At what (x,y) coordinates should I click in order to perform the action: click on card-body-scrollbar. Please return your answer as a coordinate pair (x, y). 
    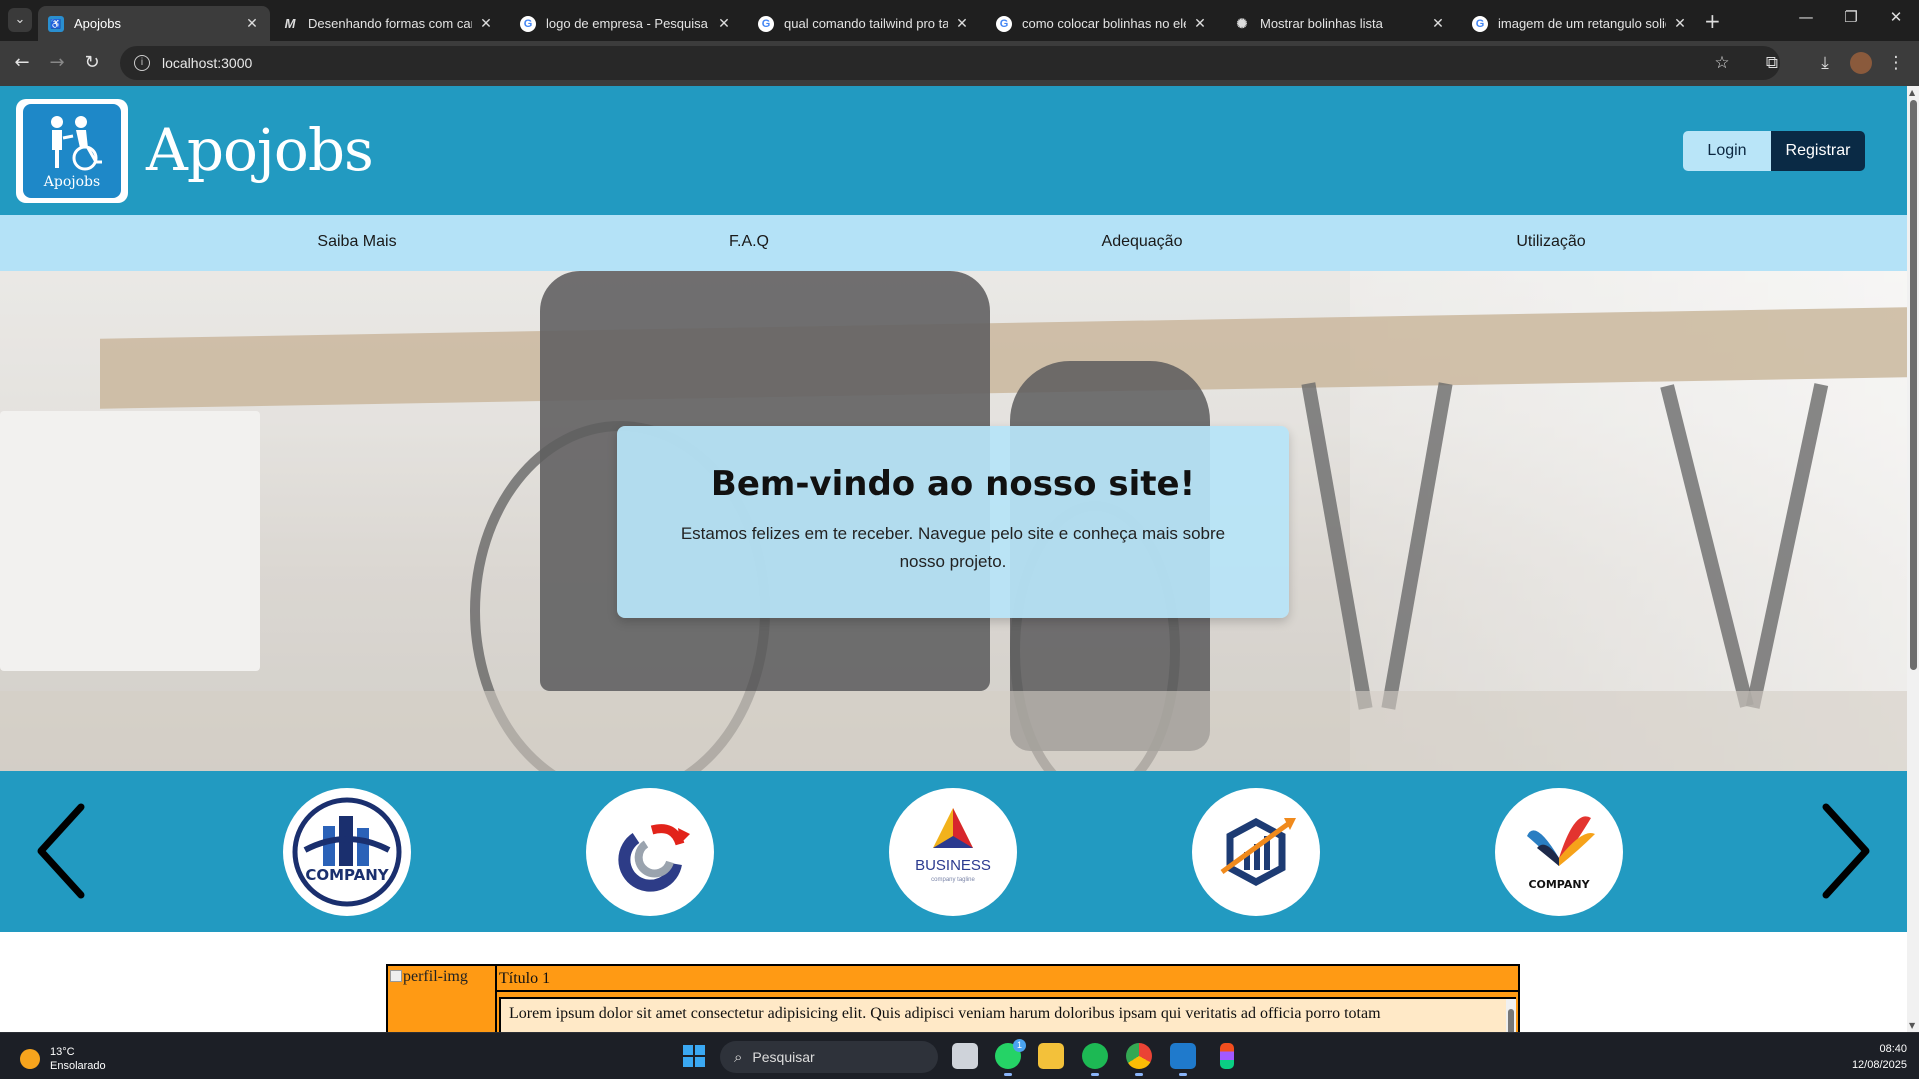
    Looking at the image, I should click on (1511, 1015).